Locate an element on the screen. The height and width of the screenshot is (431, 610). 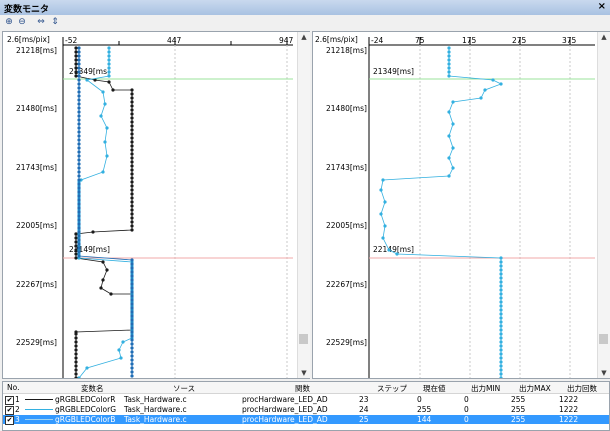
fit-horizontal-icon: ⇔ is located at coordinates (41, 22).